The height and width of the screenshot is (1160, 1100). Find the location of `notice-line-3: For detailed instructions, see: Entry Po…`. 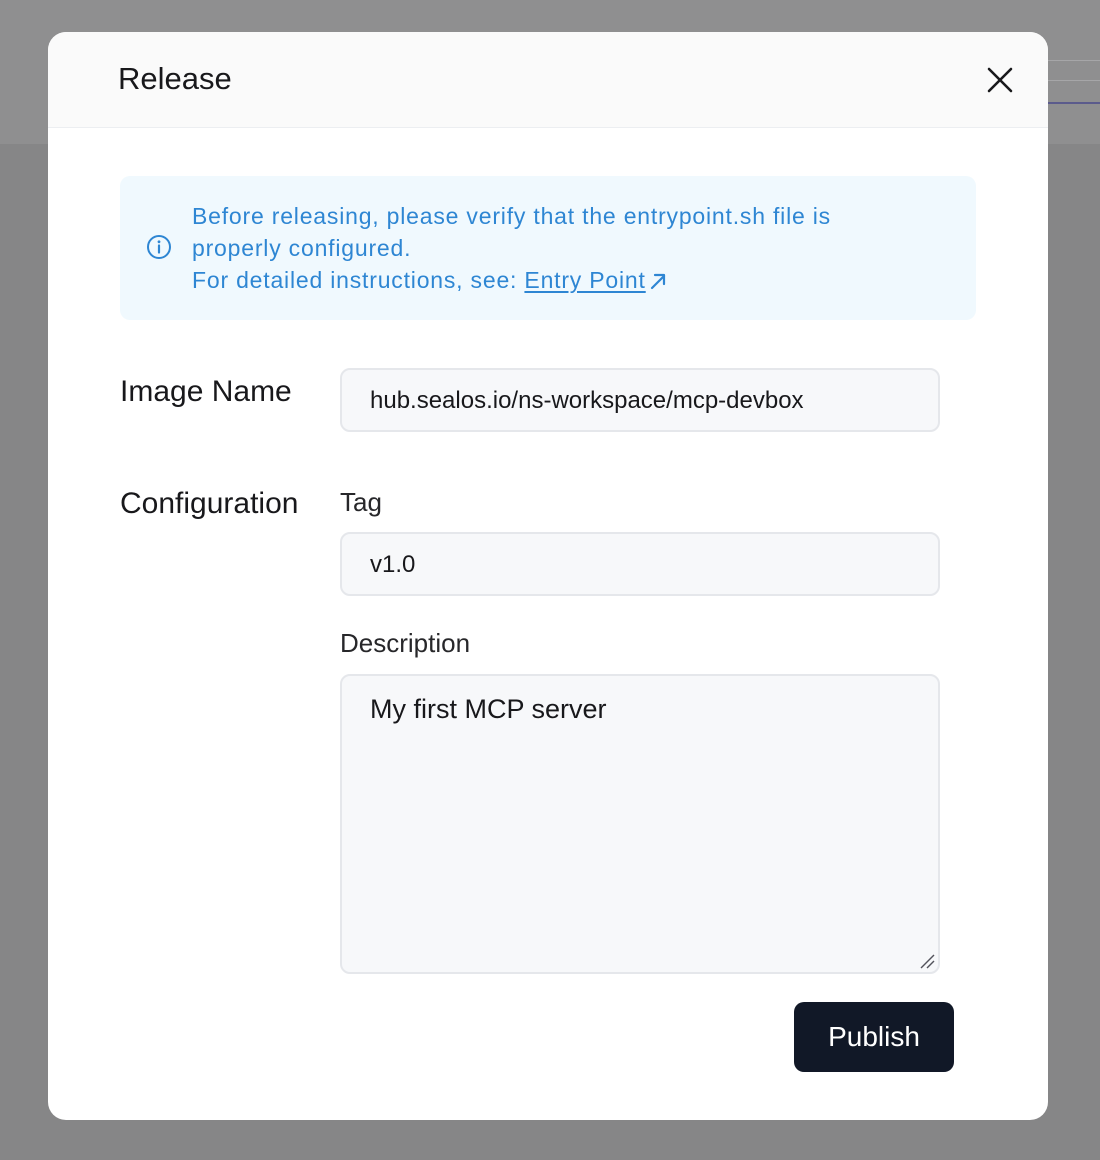

notice-line-3: For detailed instructions, see: Entry Po… is located at coordinates (577, 280).